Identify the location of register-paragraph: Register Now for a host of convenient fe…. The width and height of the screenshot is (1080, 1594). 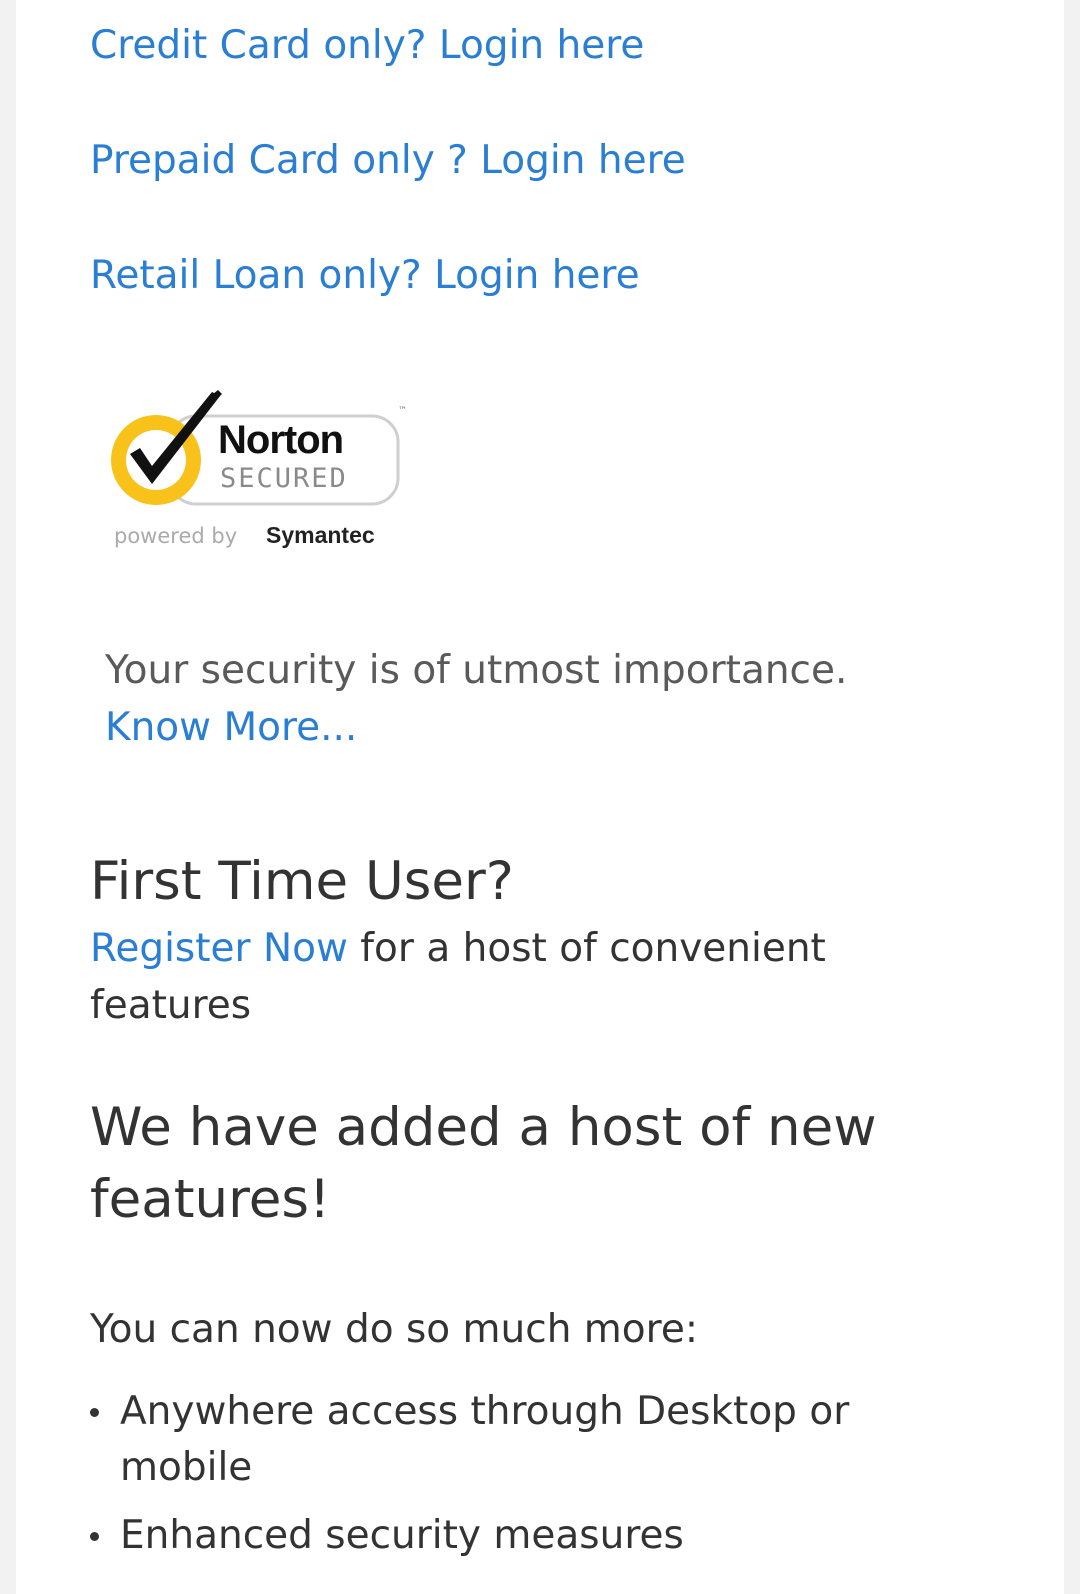
(500, 977).